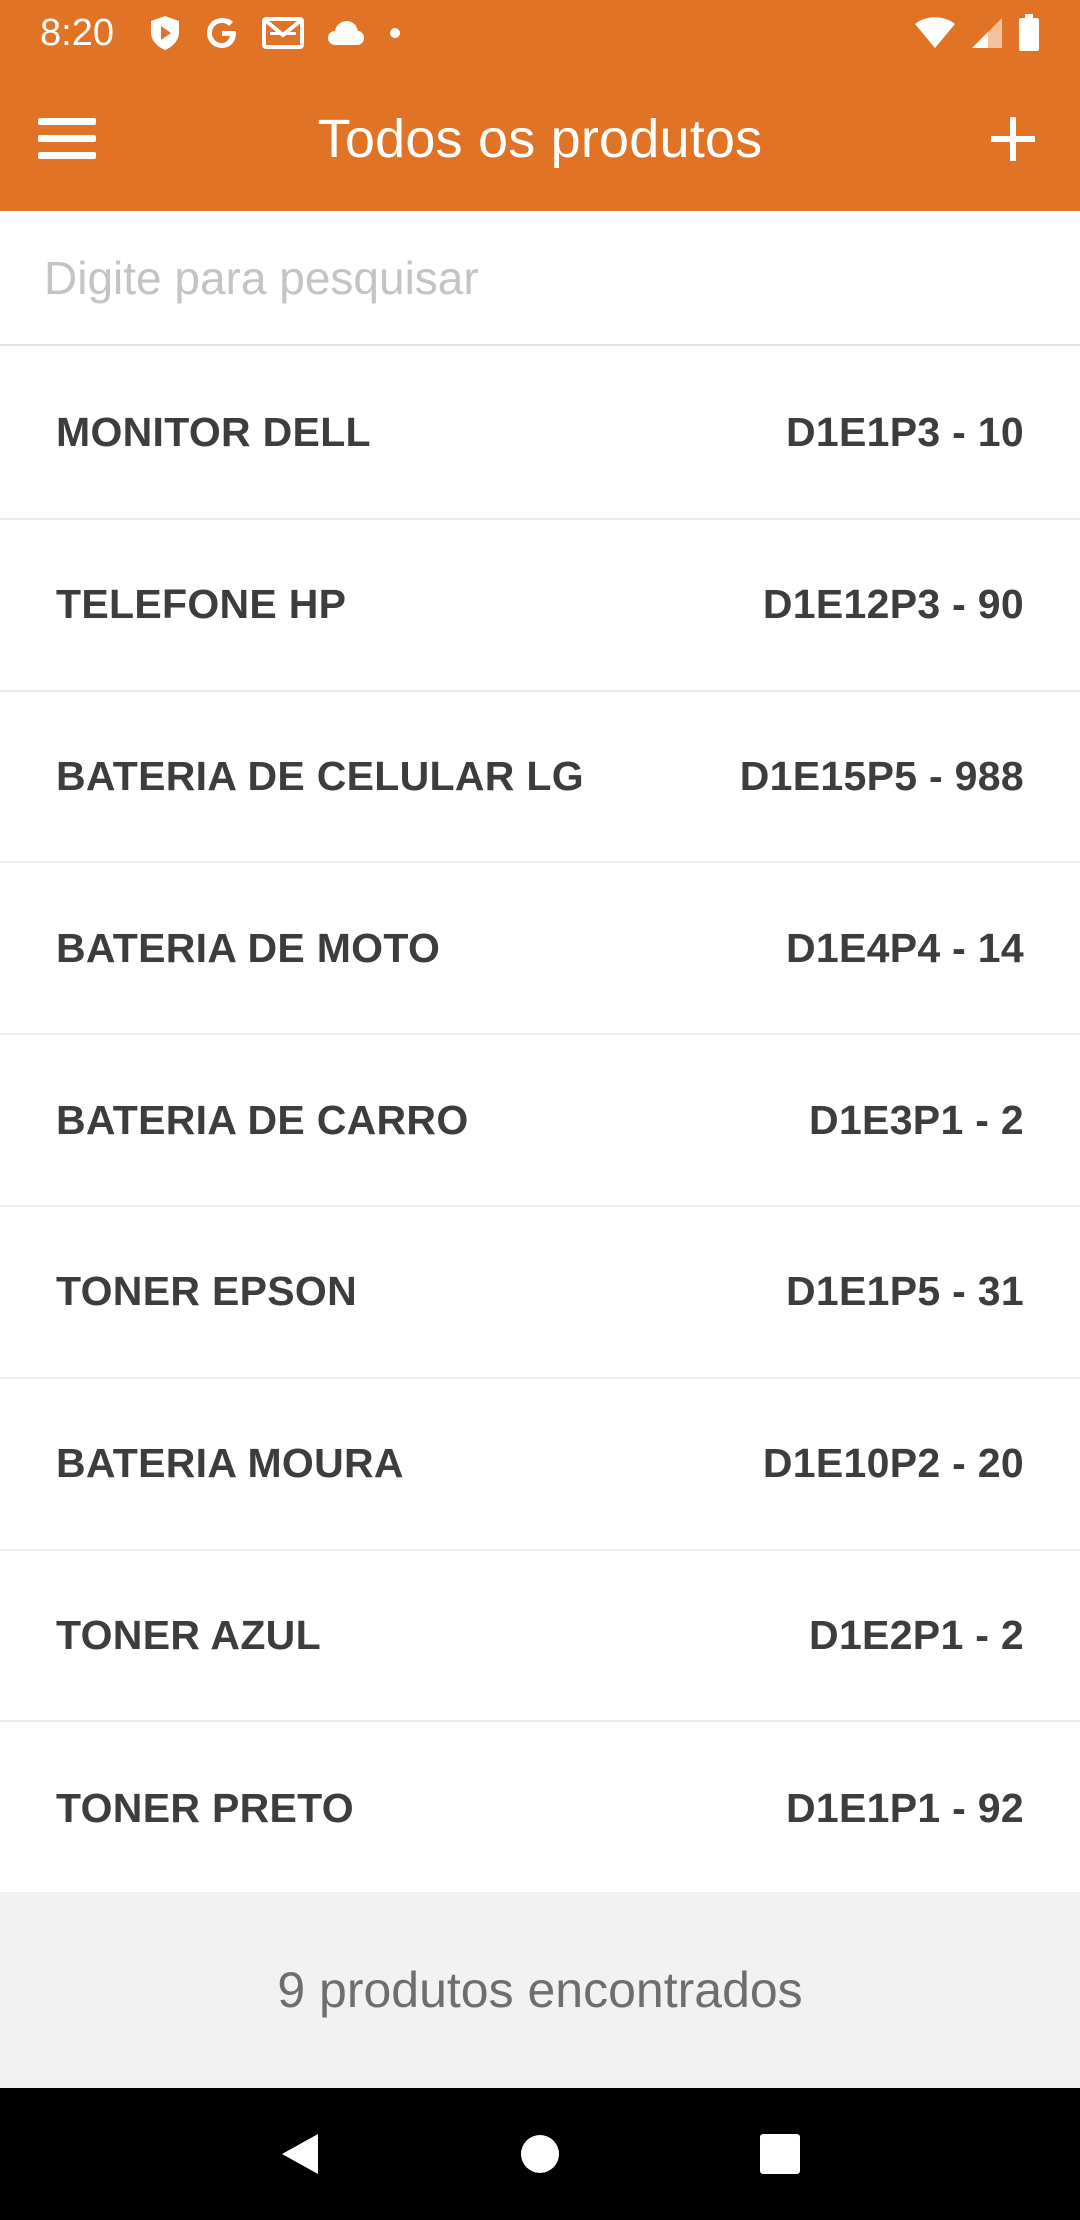 The image size is (1080, 2220). I want to click on battery-icon, so click(1029, 33).